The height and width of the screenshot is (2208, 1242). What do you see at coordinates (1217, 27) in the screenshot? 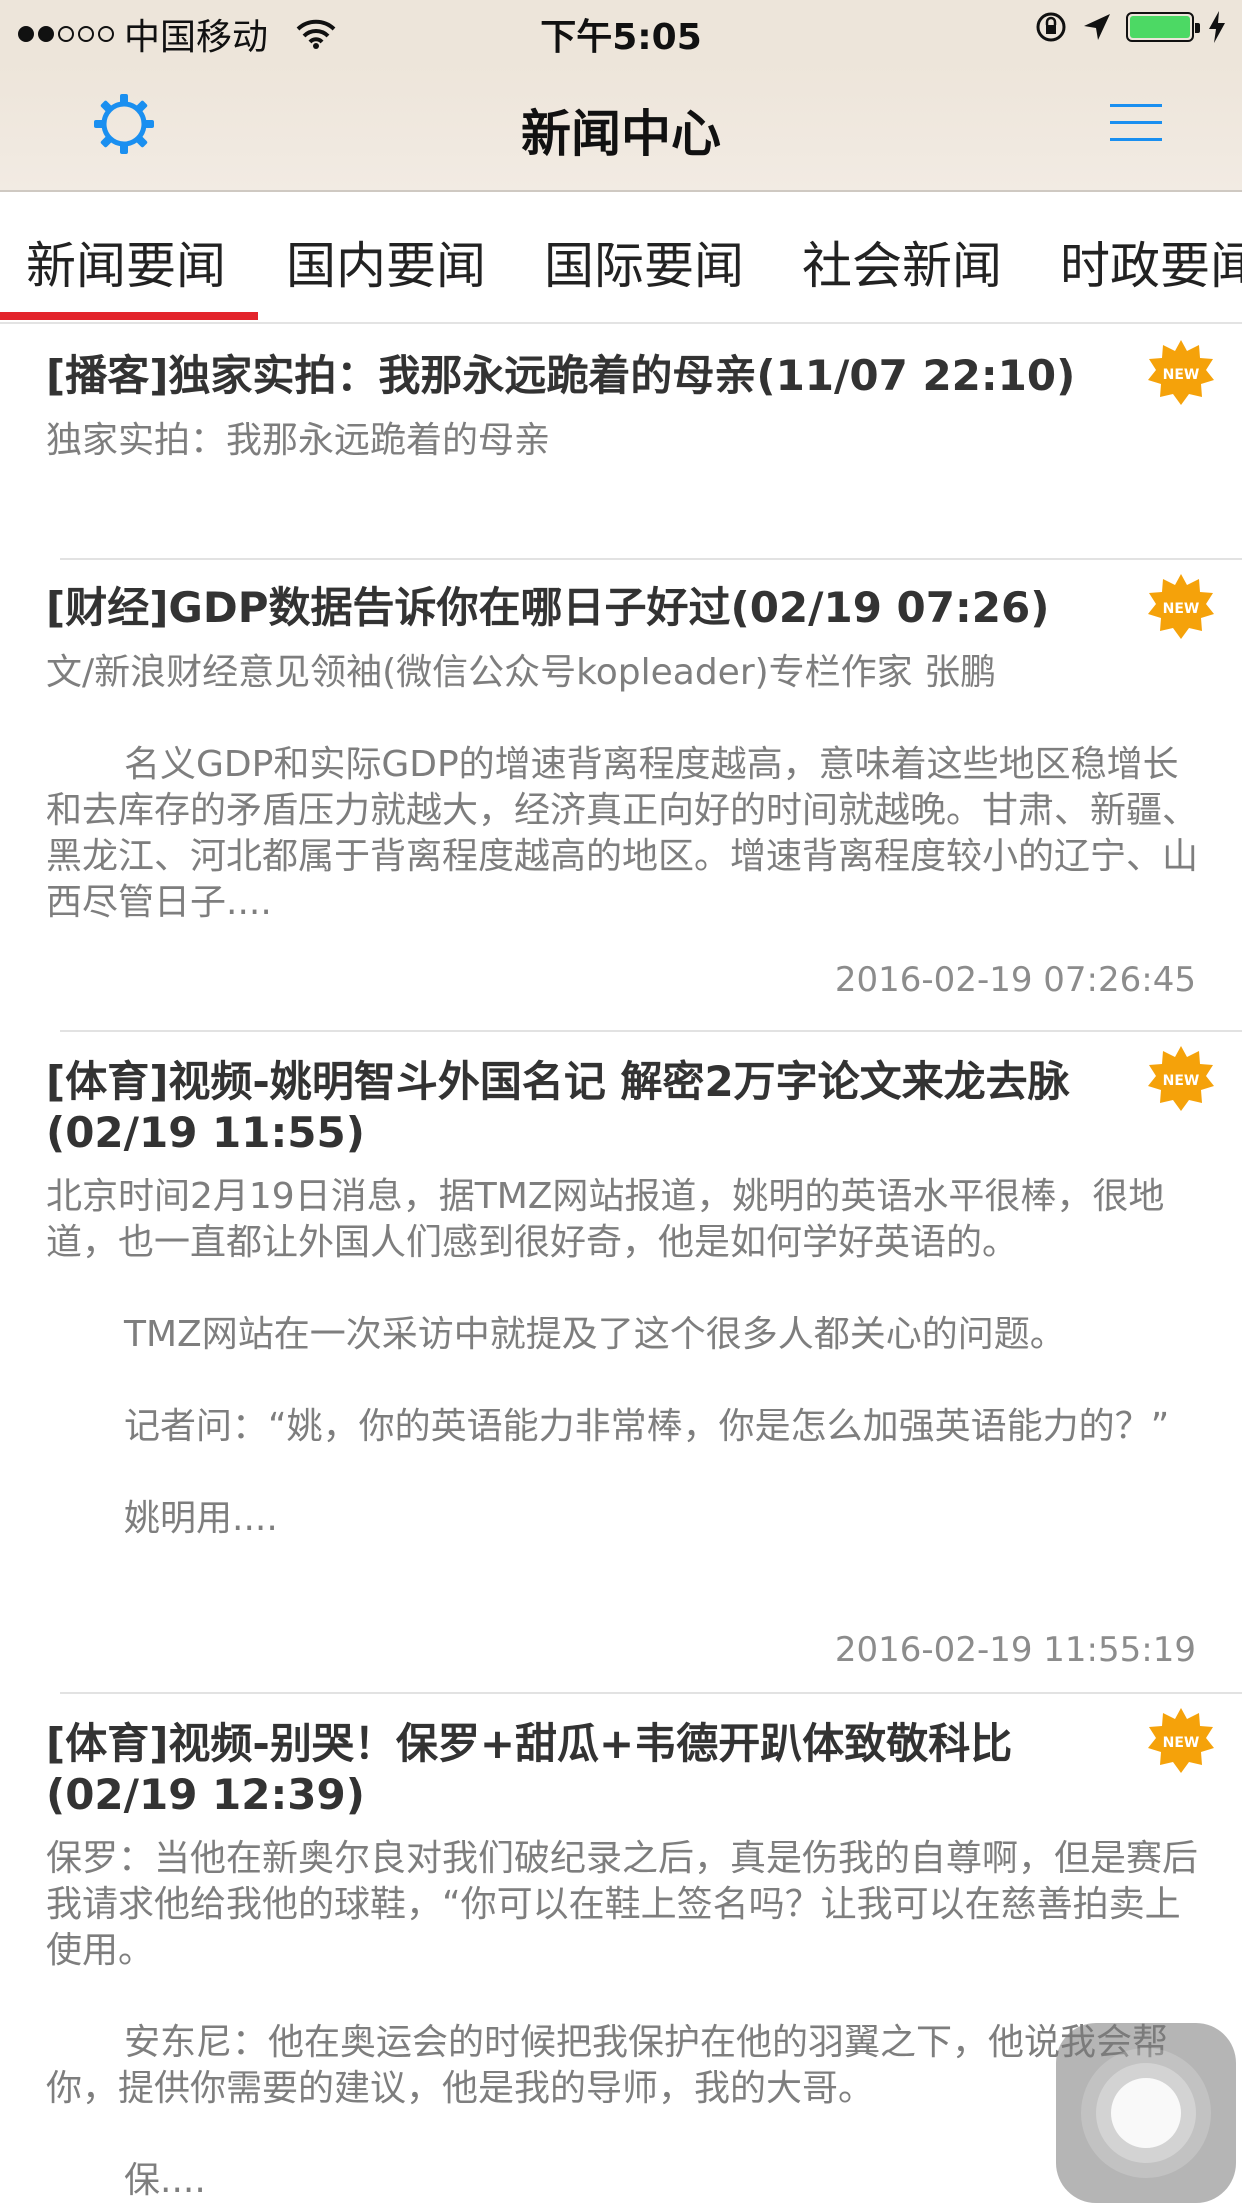
I see `charging-bolt-icon` at bounding box center [1217, 27].